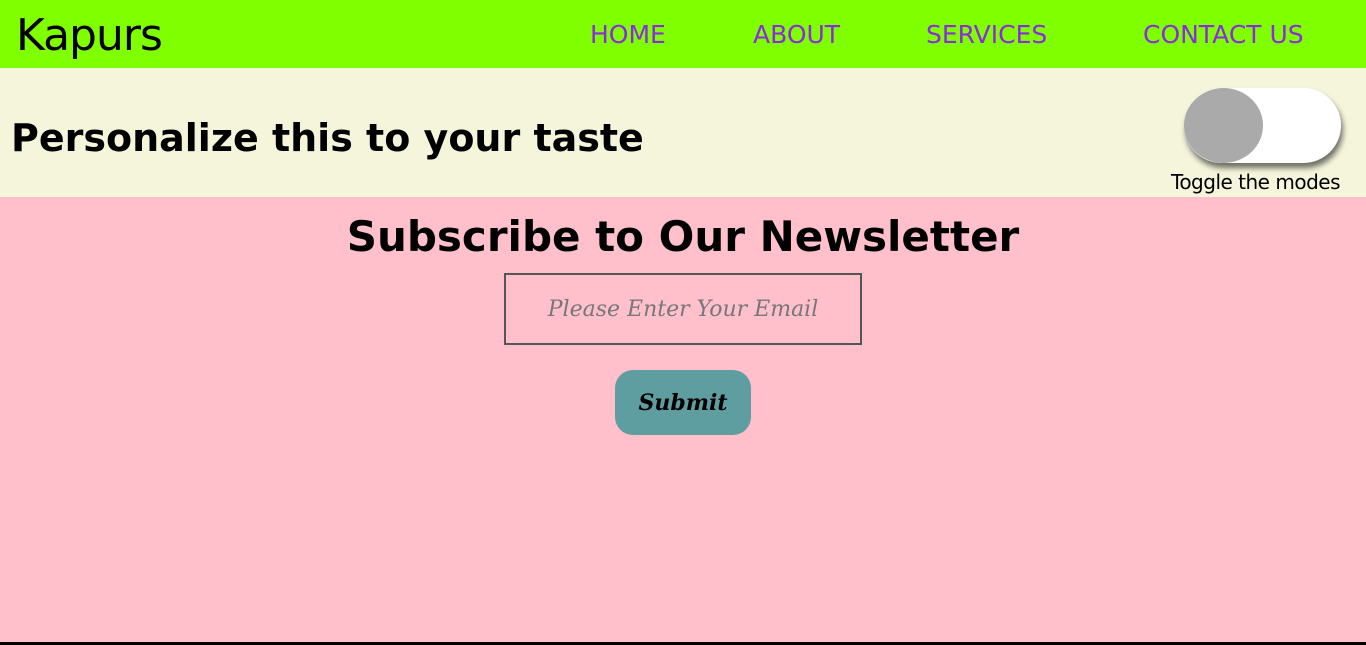 This screenshot has height=645, width=1366. What do you see at coordinates (89, 36) in the screenshot?
I see `brand-logo: Kapurs` at bounding box center [89, 36].